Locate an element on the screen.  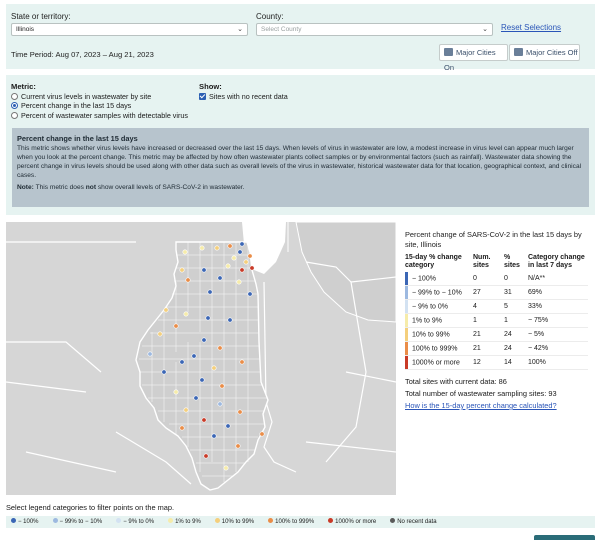
state-select: Illinois ⌄ is located at coordinates (129, 29).